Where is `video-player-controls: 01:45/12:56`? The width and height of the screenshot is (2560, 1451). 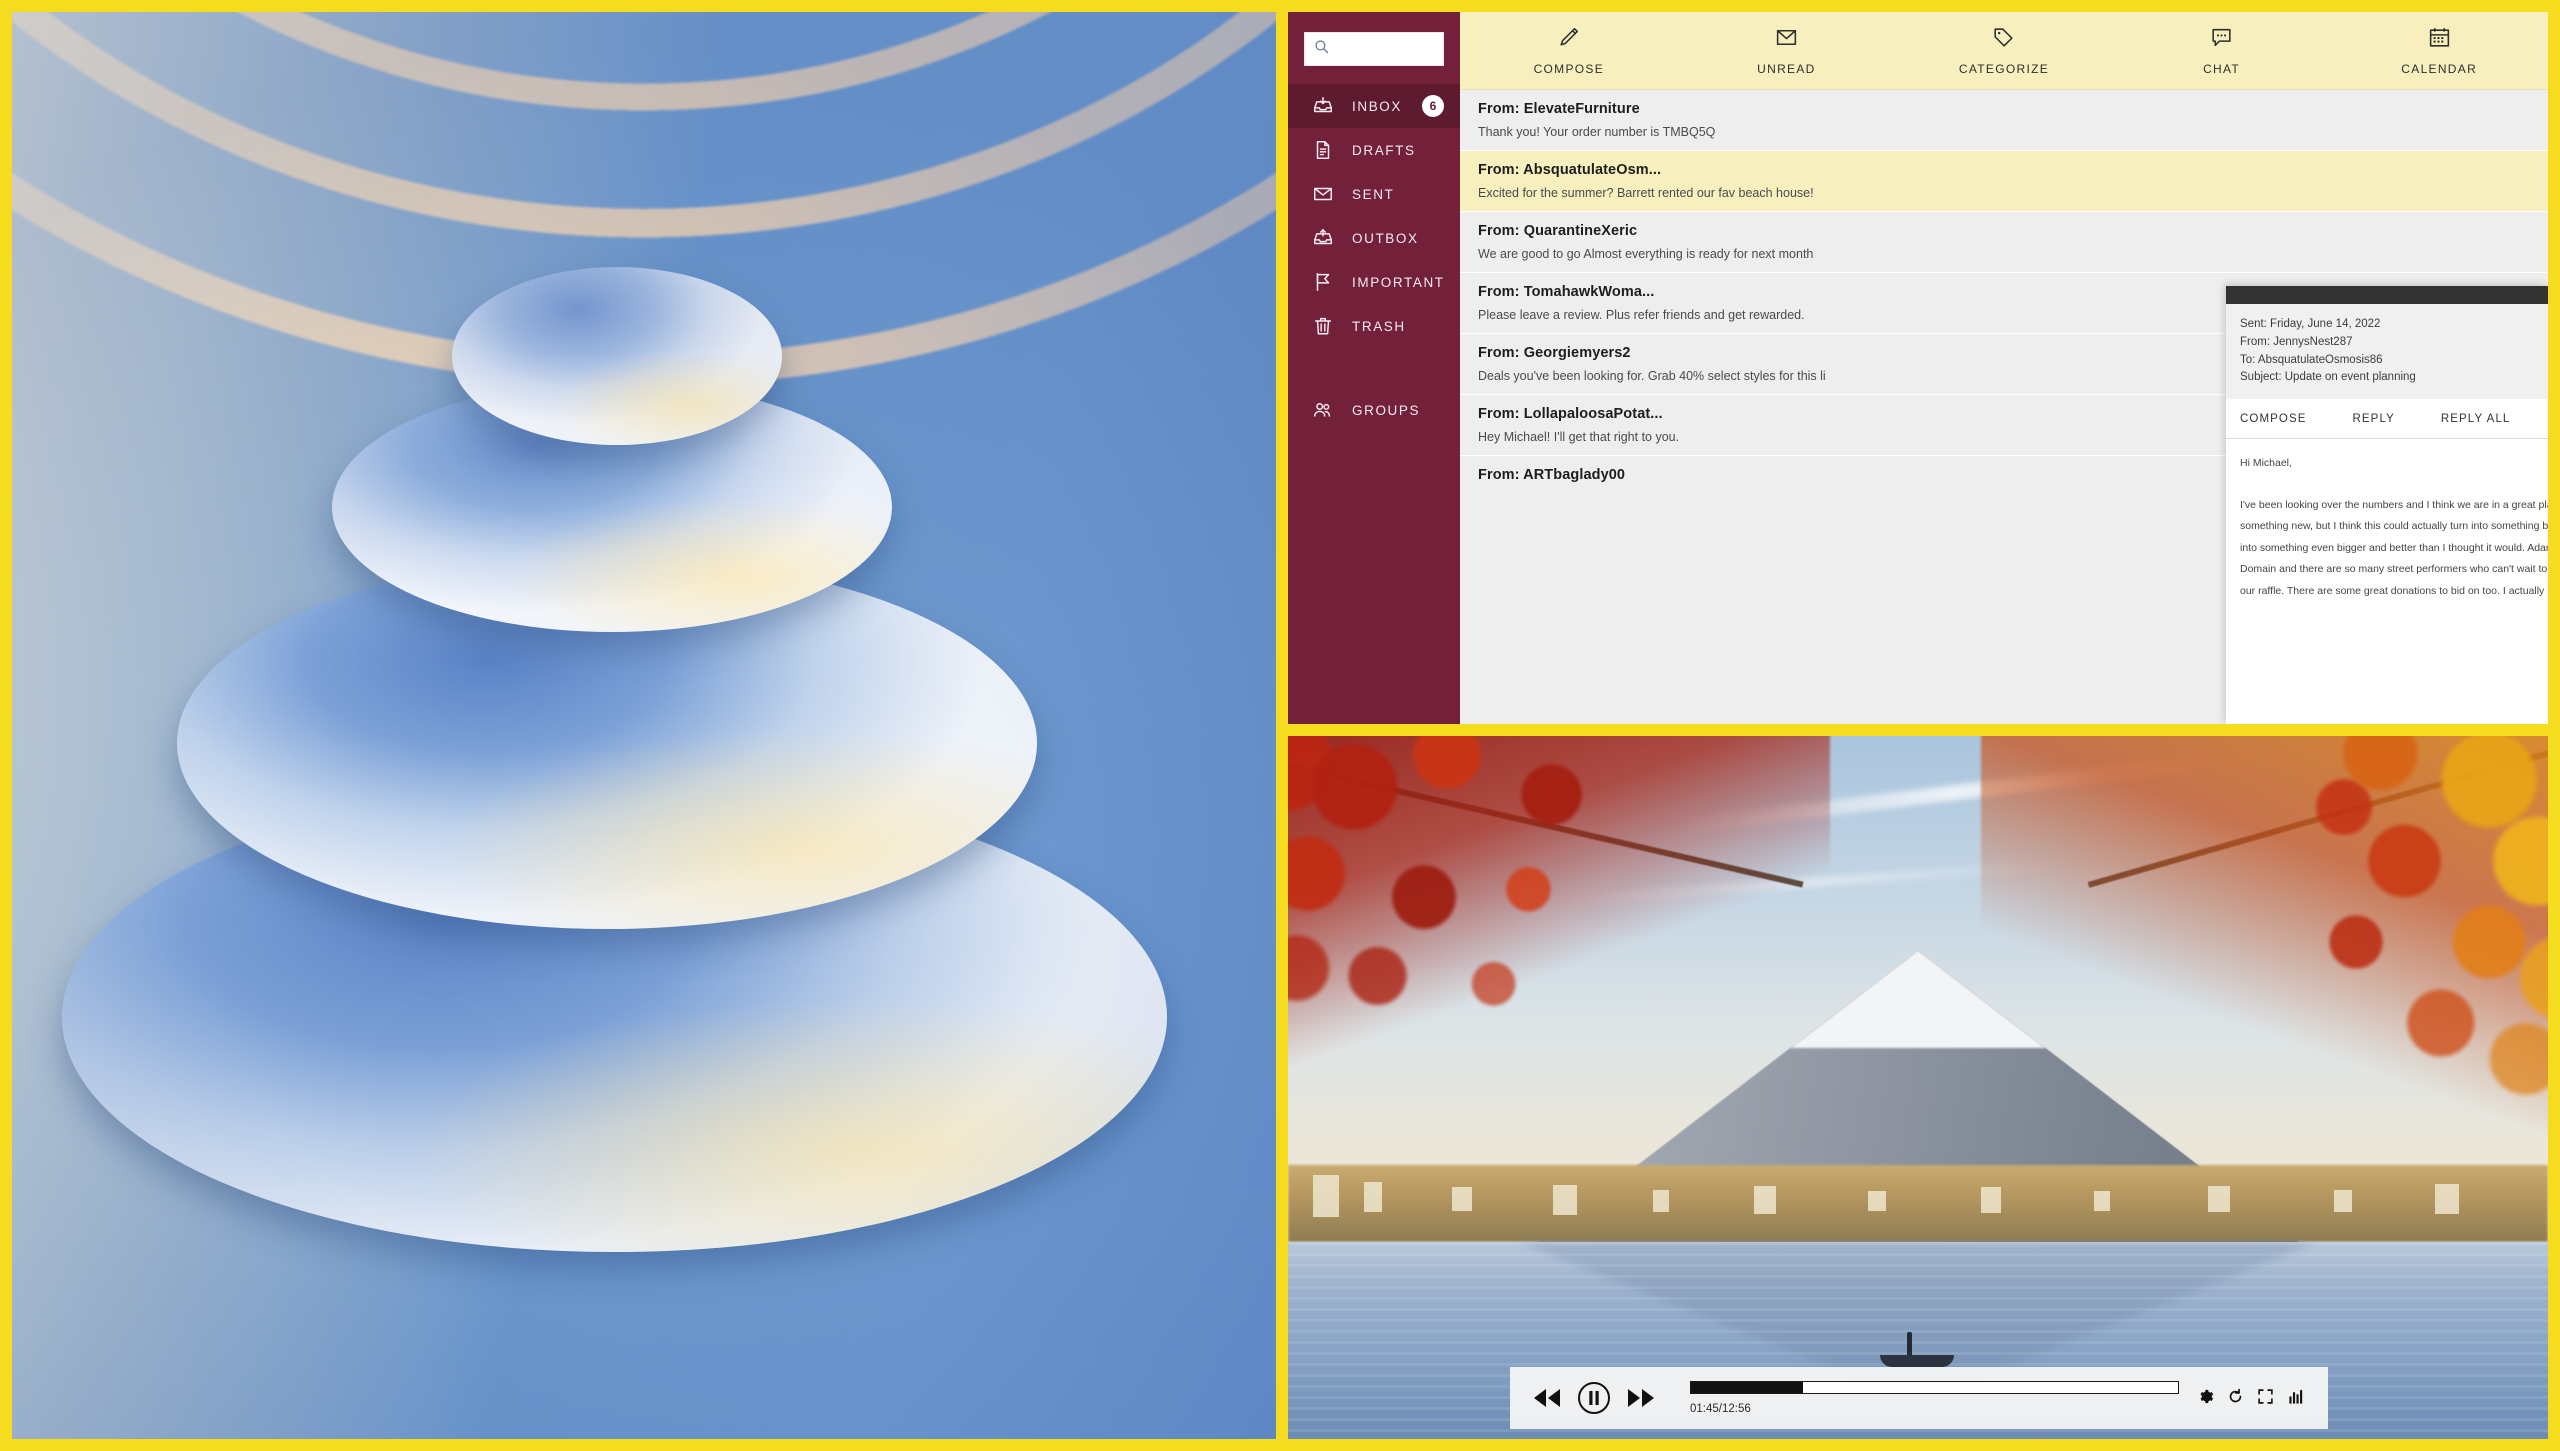
video-player-controls: 01:45/12:56 is located at coordinates (1919, 1398).